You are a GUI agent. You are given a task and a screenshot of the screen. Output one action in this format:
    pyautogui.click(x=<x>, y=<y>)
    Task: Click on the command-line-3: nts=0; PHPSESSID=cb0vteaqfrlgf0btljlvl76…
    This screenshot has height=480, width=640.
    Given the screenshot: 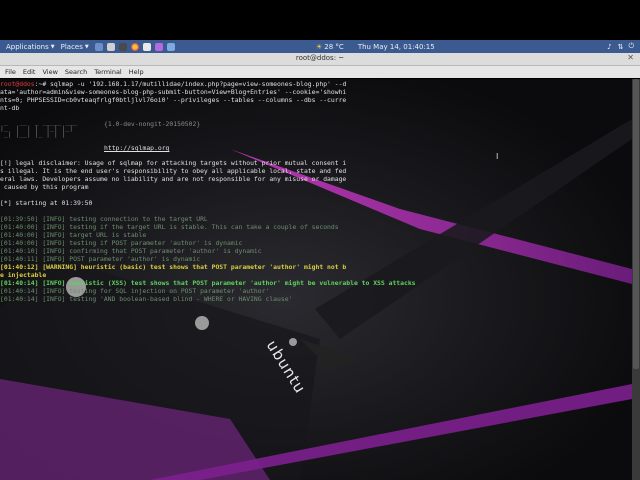 What is the action you would take?
    pyautogui.click(x=173, y=100)
    